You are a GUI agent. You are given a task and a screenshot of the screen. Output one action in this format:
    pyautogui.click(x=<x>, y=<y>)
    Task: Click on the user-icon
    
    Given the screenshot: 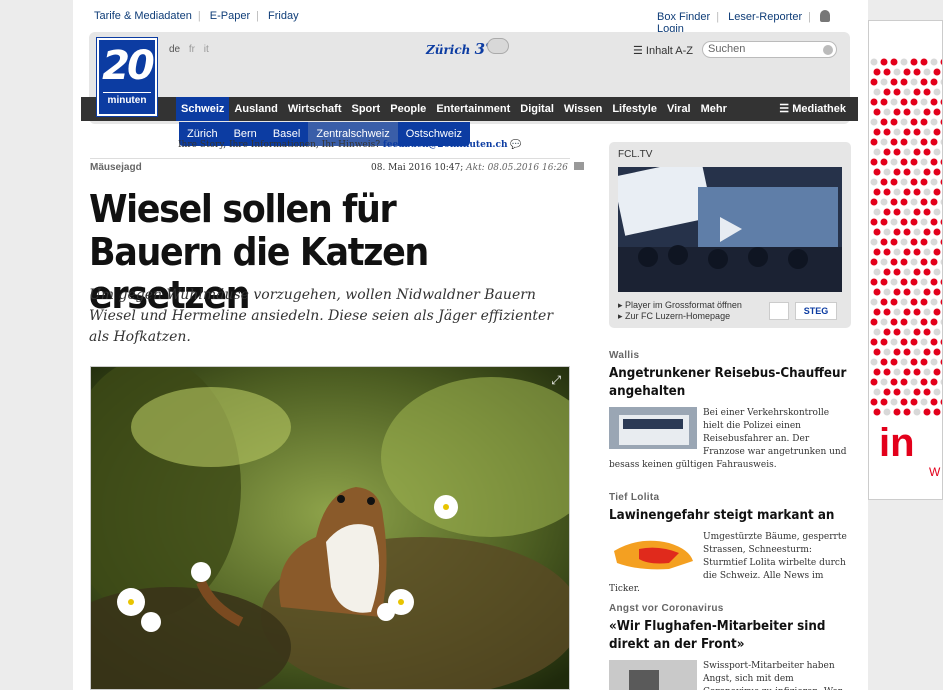 What is the action you would take?
    pyautogui.click(x=825, y=16)
    